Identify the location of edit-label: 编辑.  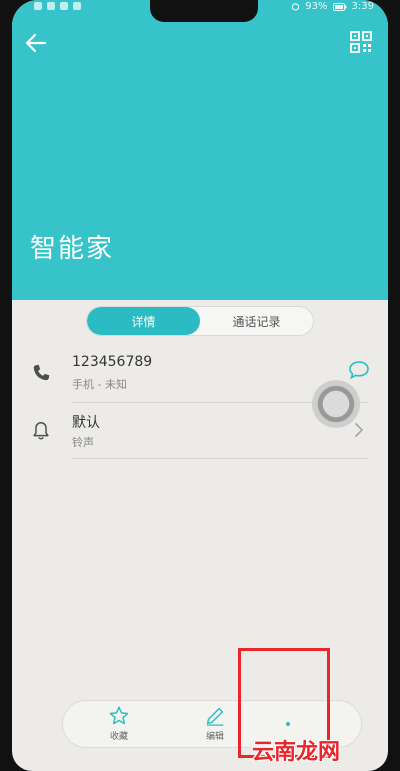
(214, 737).